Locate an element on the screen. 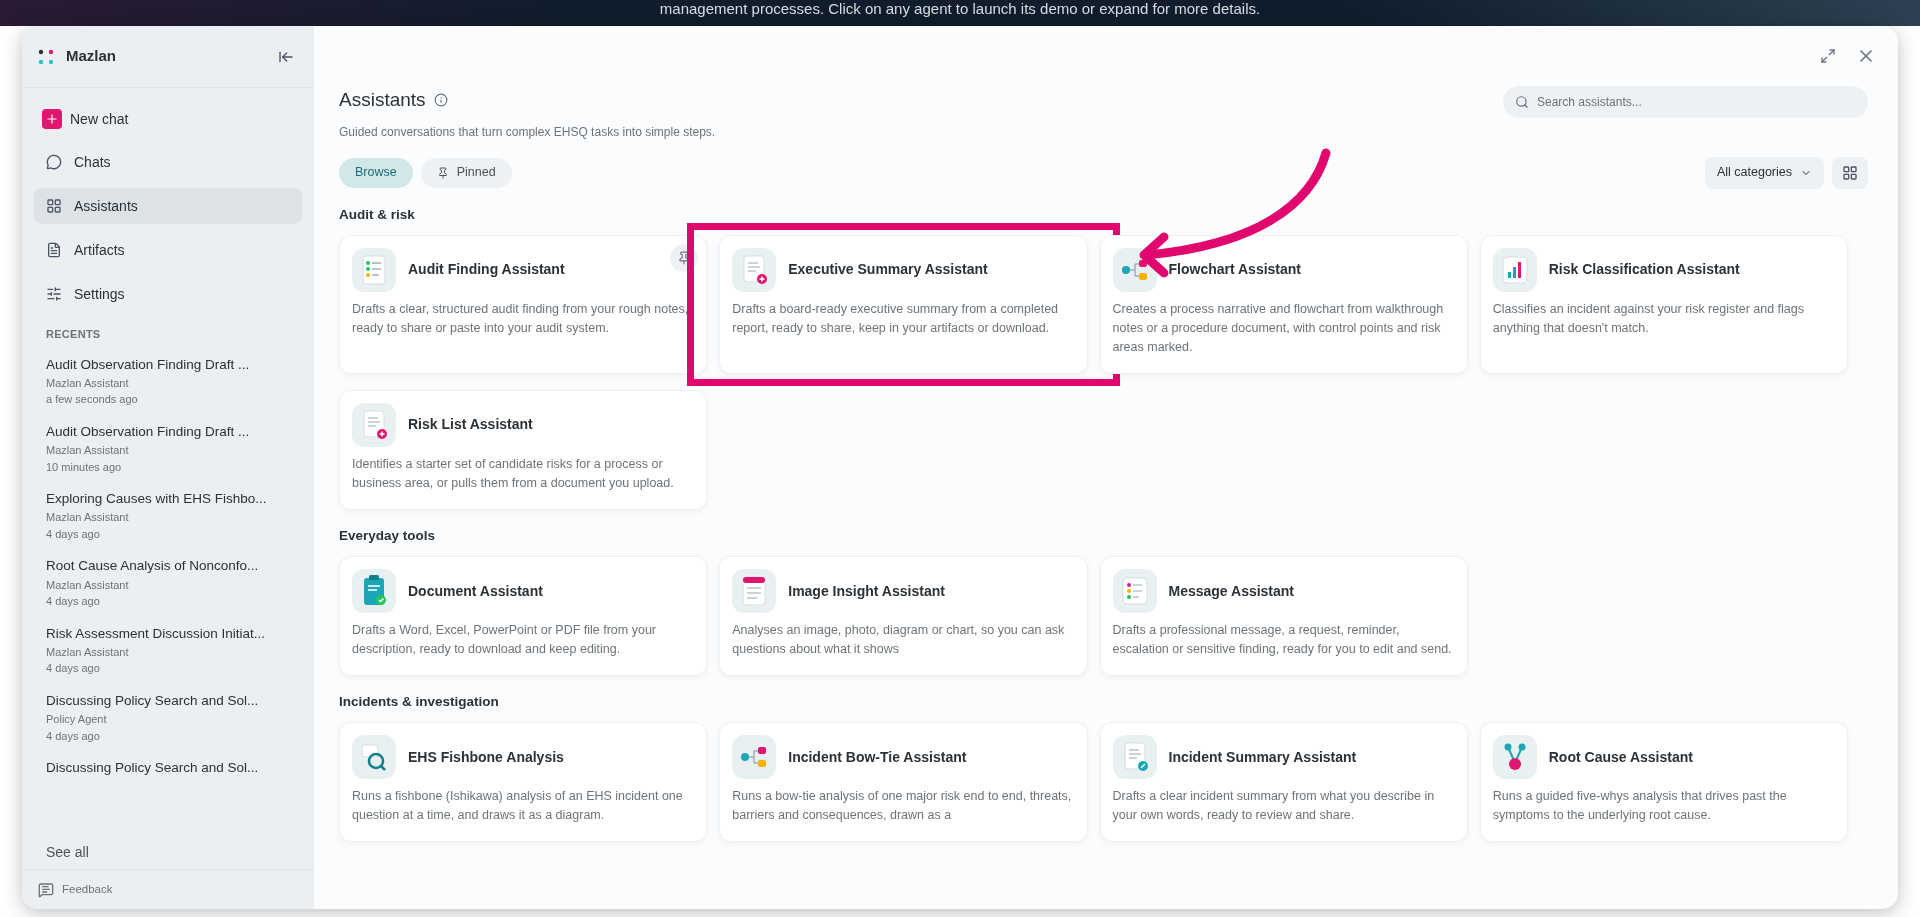 The width and height of the screenshot is (1920, 917). assistant-card: Message Assistant Drafts a professional message, a request, reminder, escalation or sensitive finding, ready for you to edit and send. is located at coordinates (1283, 616).